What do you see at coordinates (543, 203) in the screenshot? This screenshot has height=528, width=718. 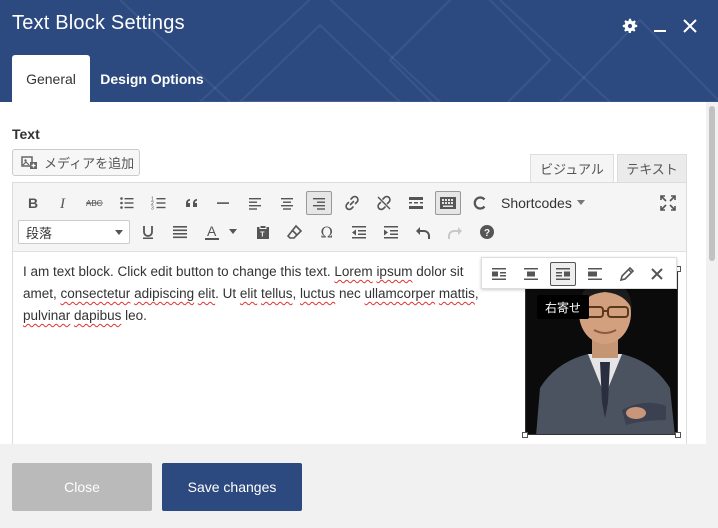 I see `shortcodes-dropdown: Shortcodes` at bounding box center [543, 203].